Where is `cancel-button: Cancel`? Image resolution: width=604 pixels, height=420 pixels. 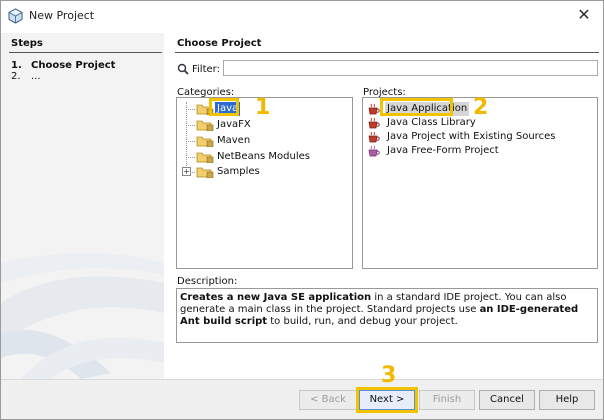 cancel-button: Cancel is located at coordinates (507, 400).